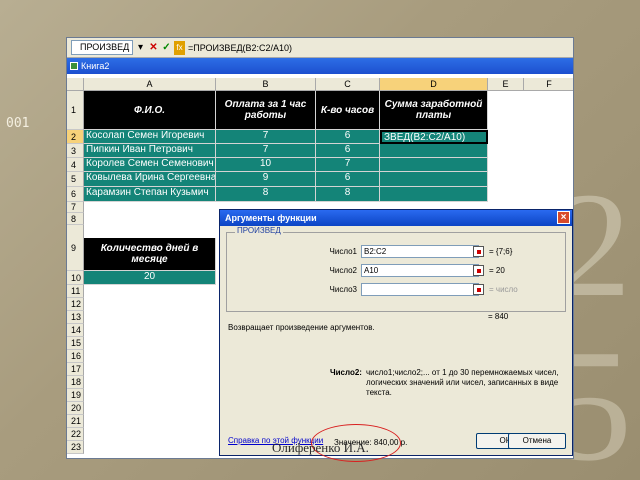  I want to click on cell-name: Ковылева Ирина Сергеевна, so click(150, 179).